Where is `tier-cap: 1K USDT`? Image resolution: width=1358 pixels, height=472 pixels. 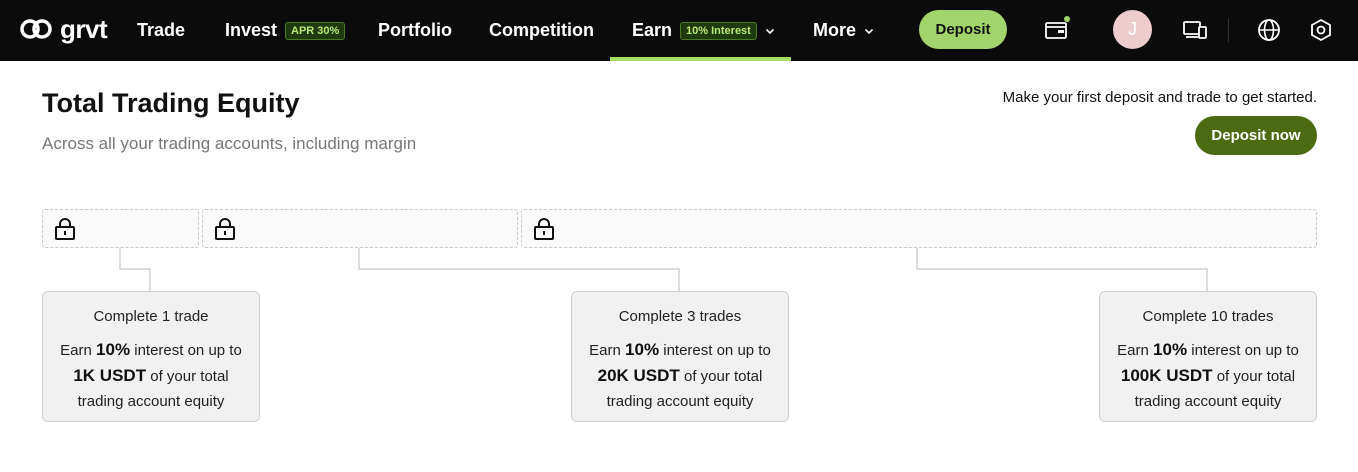 tier-cap: 1K USDT is located at coordinates (110, 375).